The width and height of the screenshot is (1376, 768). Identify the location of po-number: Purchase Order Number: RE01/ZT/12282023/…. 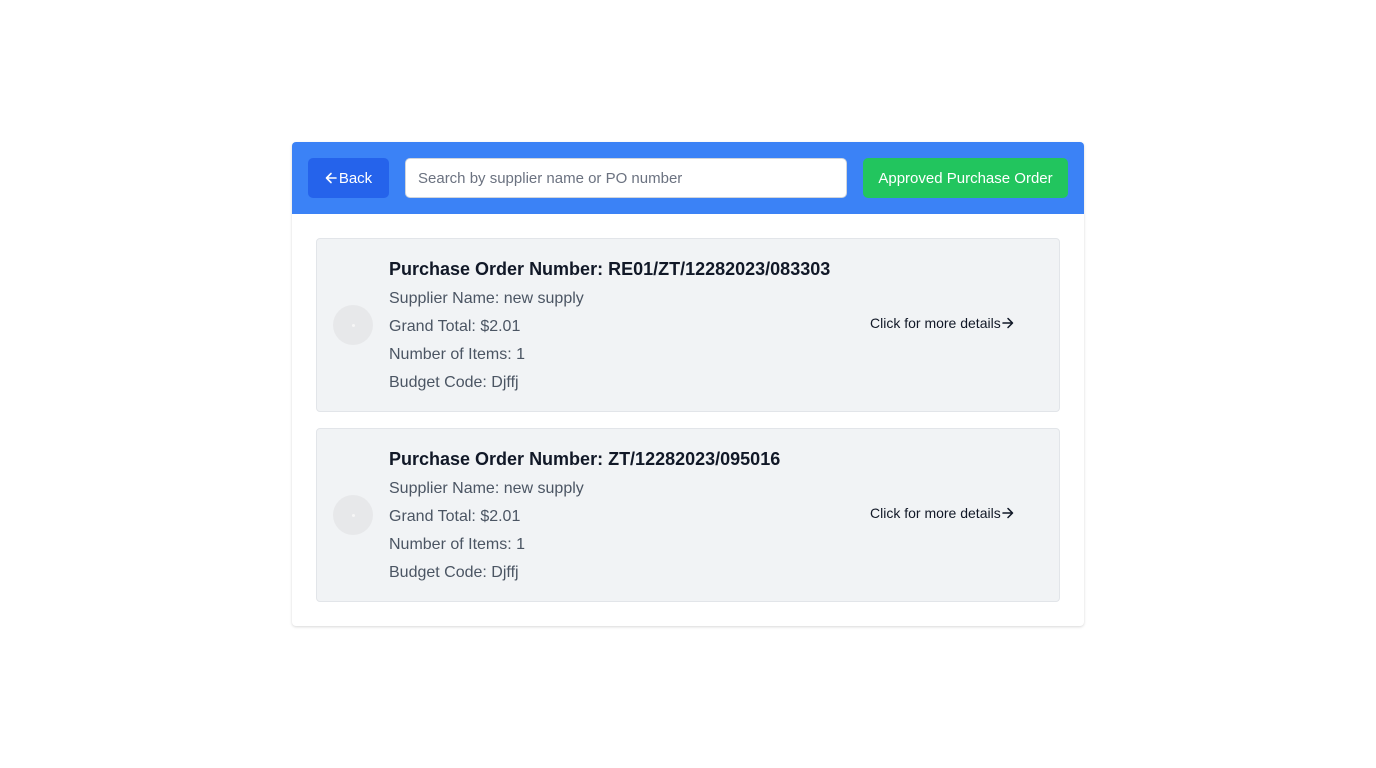
(610, 269).